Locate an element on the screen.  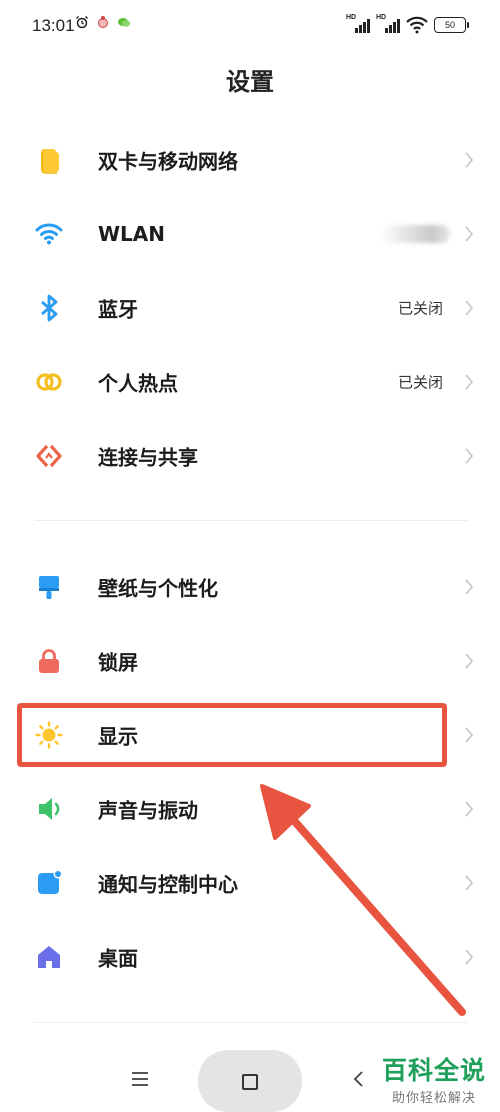
bluetooth-icon is located at coordinates (49, 308).